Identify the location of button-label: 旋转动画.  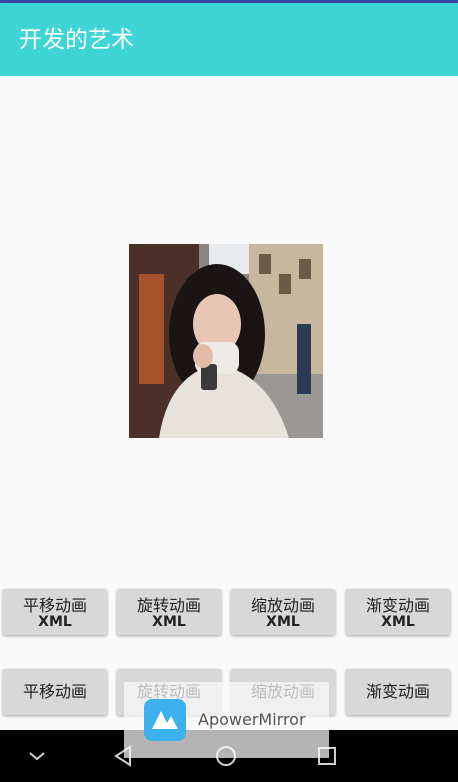
(168, 605).